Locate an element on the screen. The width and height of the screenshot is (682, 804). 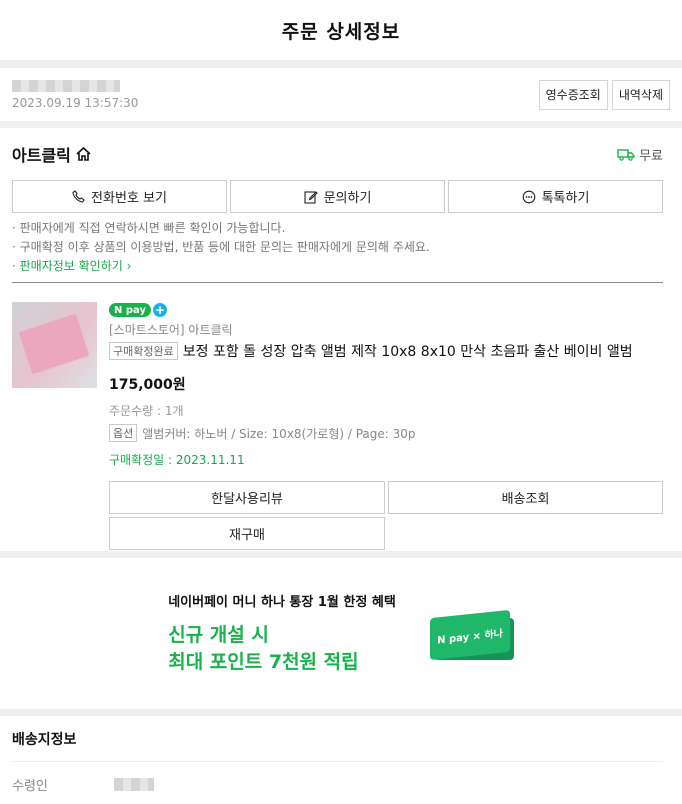
seller-info-link: · 판매자정보 확인하기 › is located at coordinates (337, 266).